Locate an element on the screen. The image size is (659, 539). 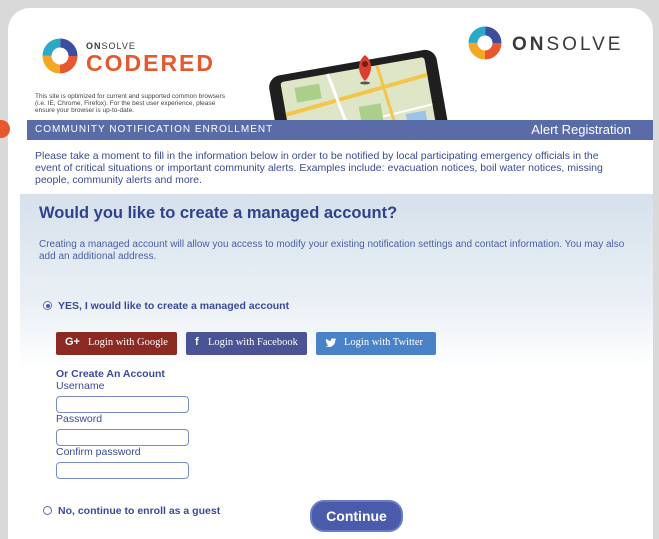
codered-wordmark: CODERED is located at coordinates (151, 63).